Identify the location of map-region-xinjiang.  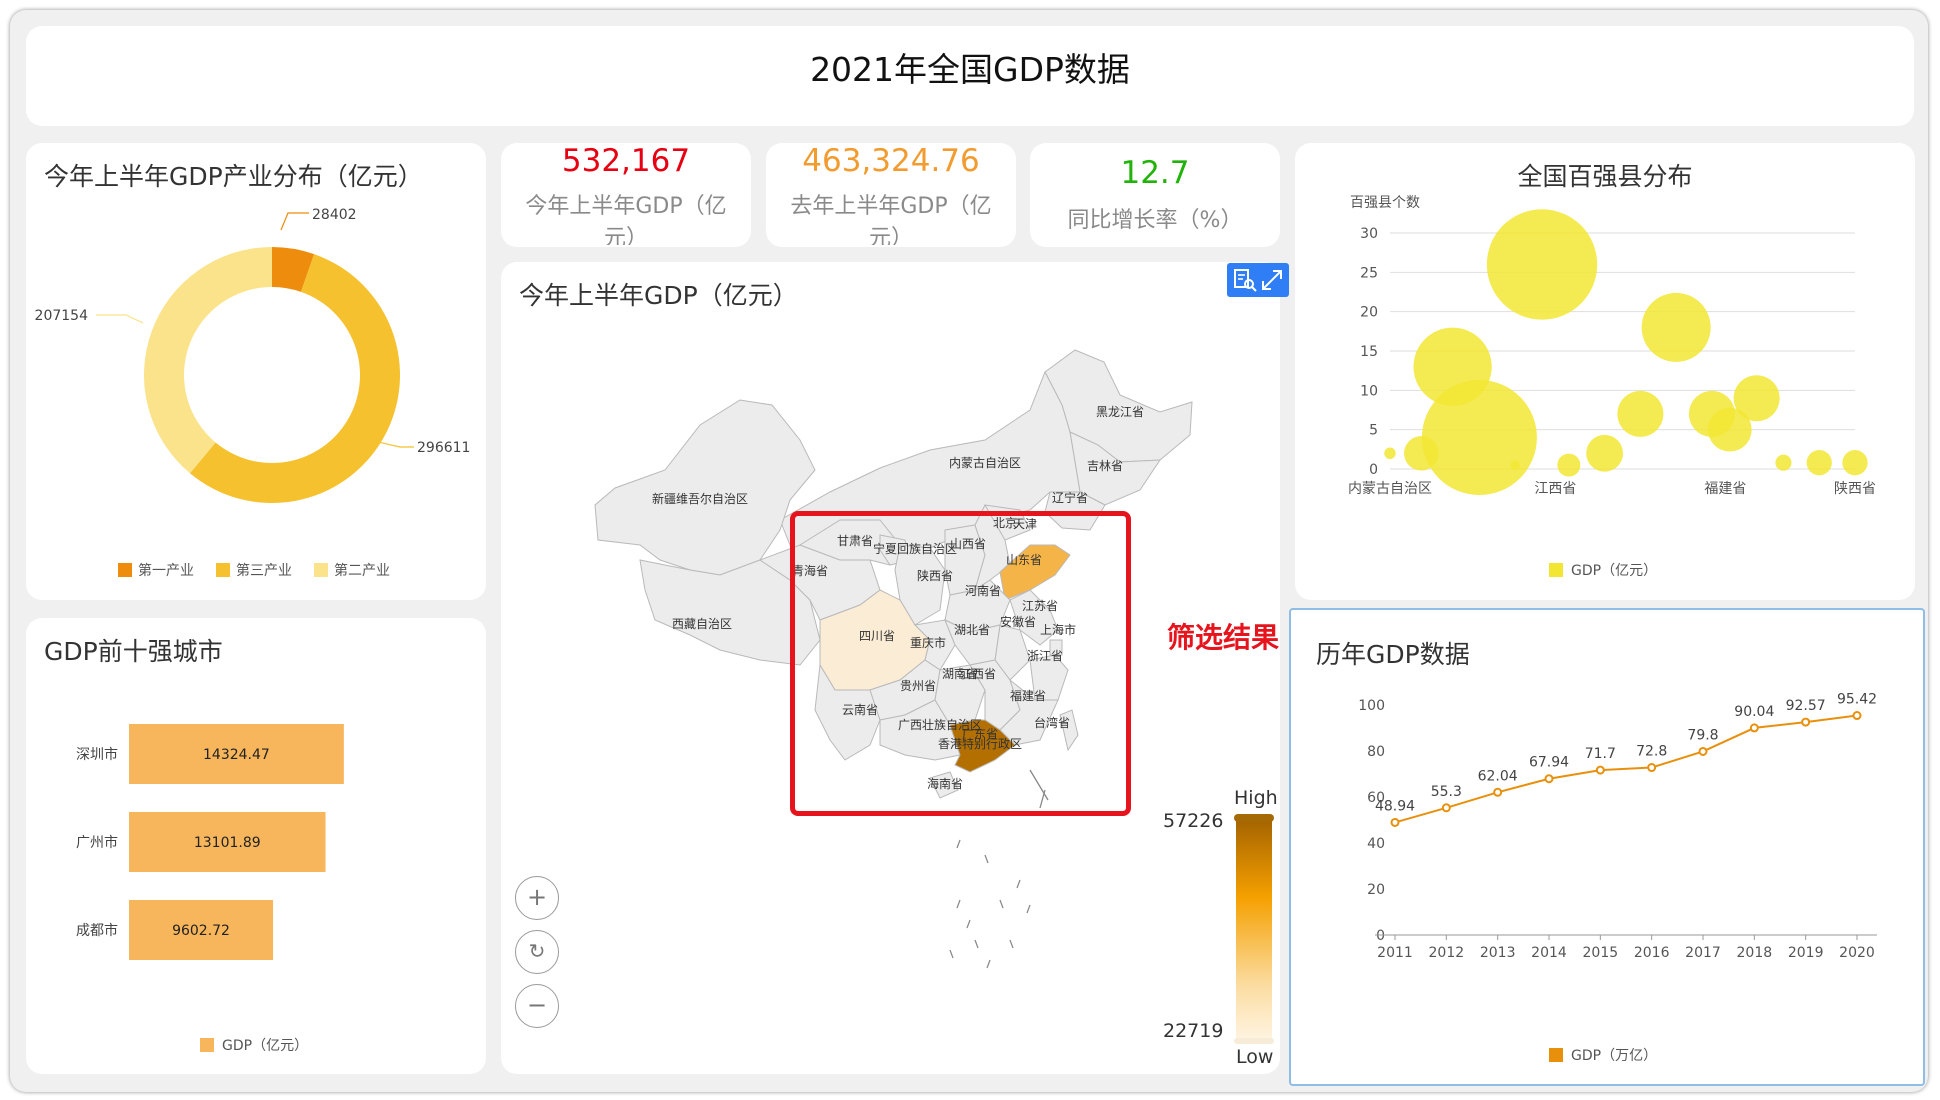
(705, 487).